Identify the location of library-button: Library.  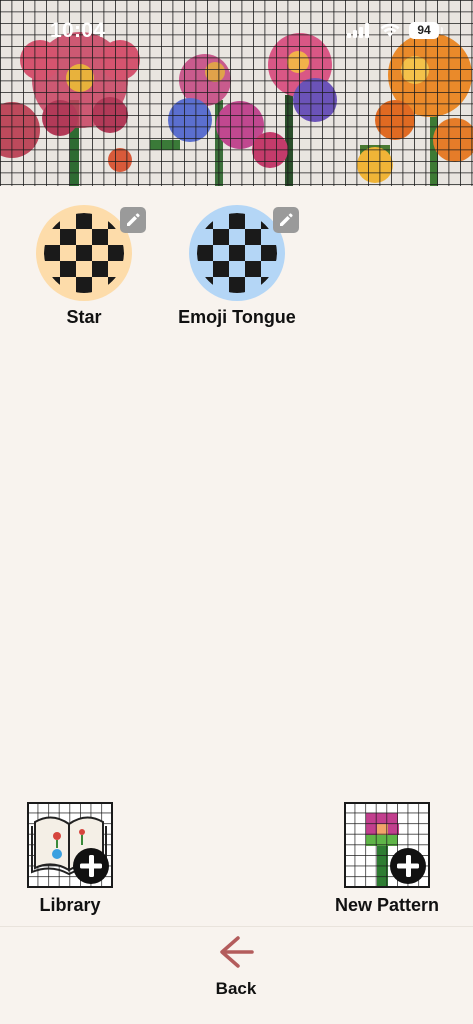
(70, 859).